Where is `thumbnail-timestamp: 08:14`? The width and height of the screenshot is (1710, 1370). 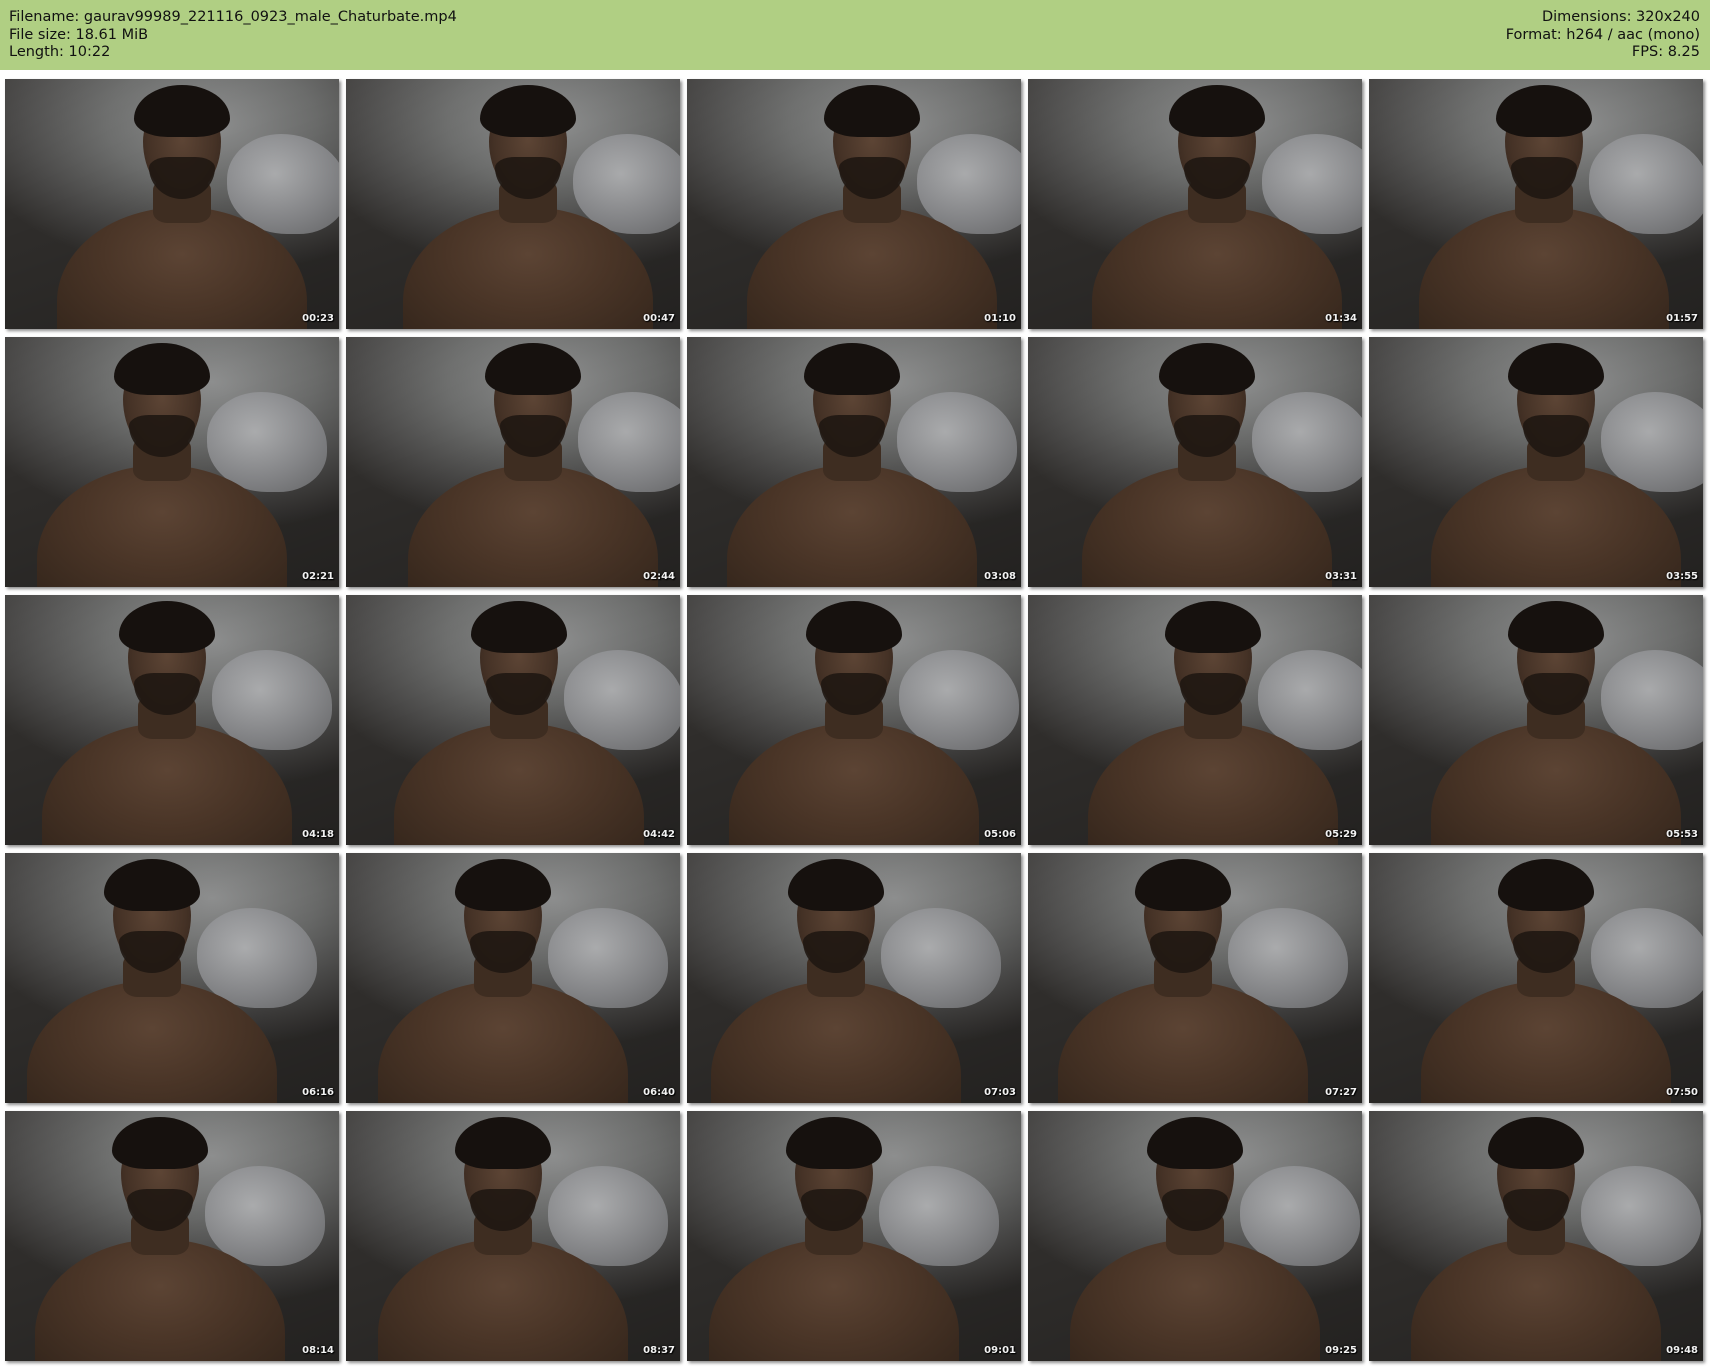 thumbnail-timestamp: 08:14 is located at coordinates (318, 1350).